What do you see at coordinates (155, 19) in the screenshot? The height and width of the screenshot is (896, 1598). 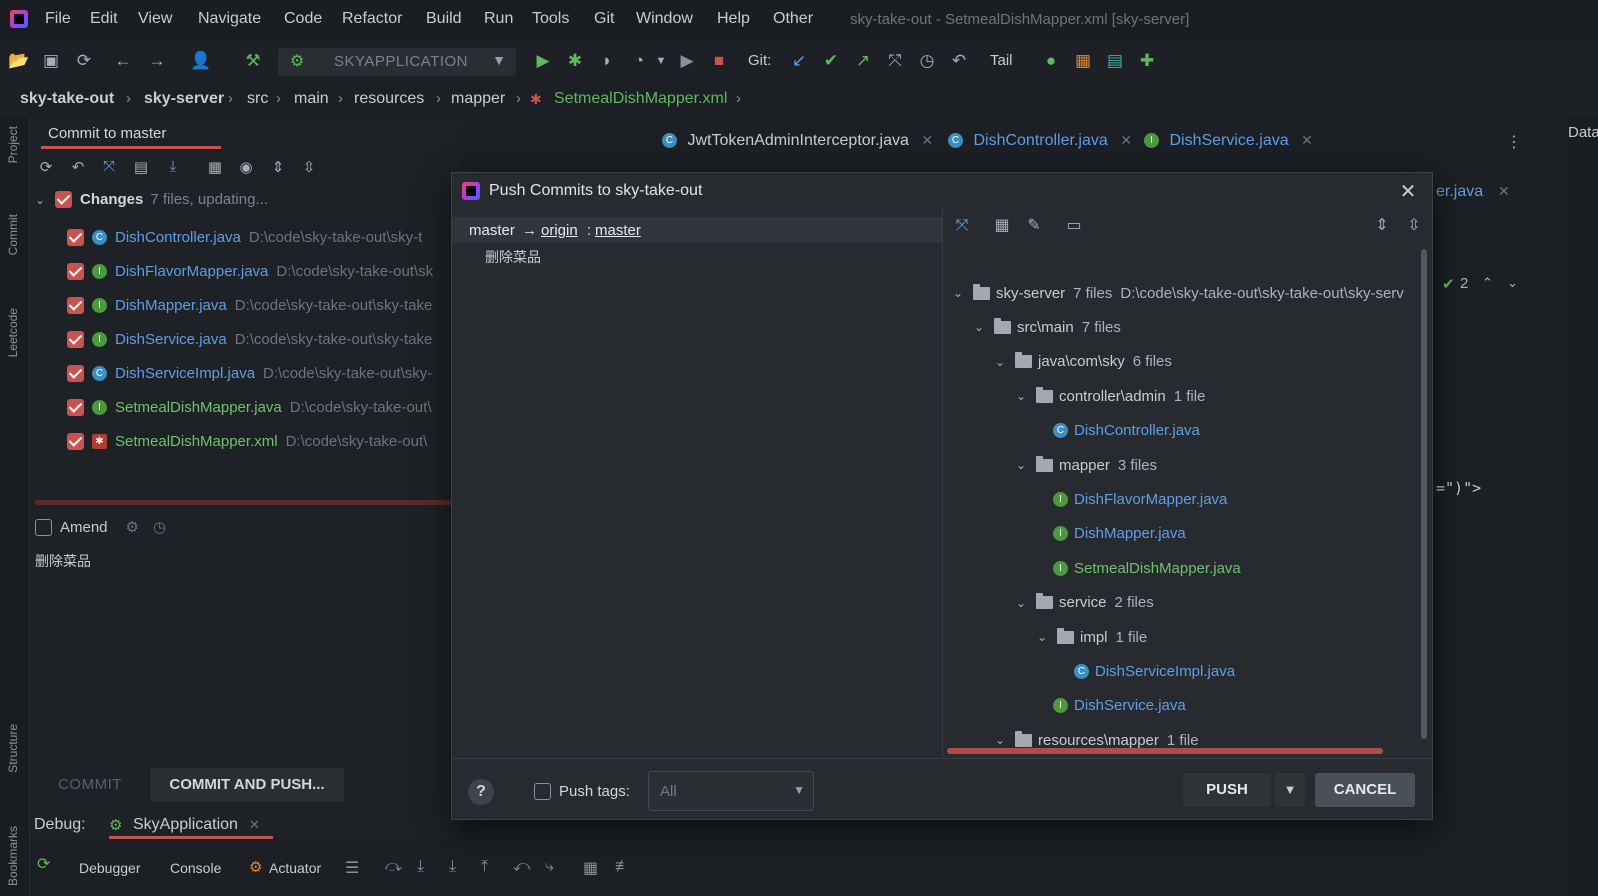 I see `menu-view: View` at bounding box center [155, 19].